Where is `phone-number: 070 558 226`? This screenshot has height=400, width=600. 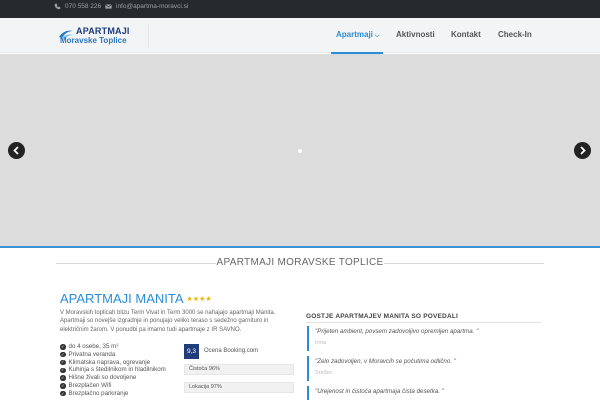
phone-number: 070 558 226 is located at coordinates (83, 6).